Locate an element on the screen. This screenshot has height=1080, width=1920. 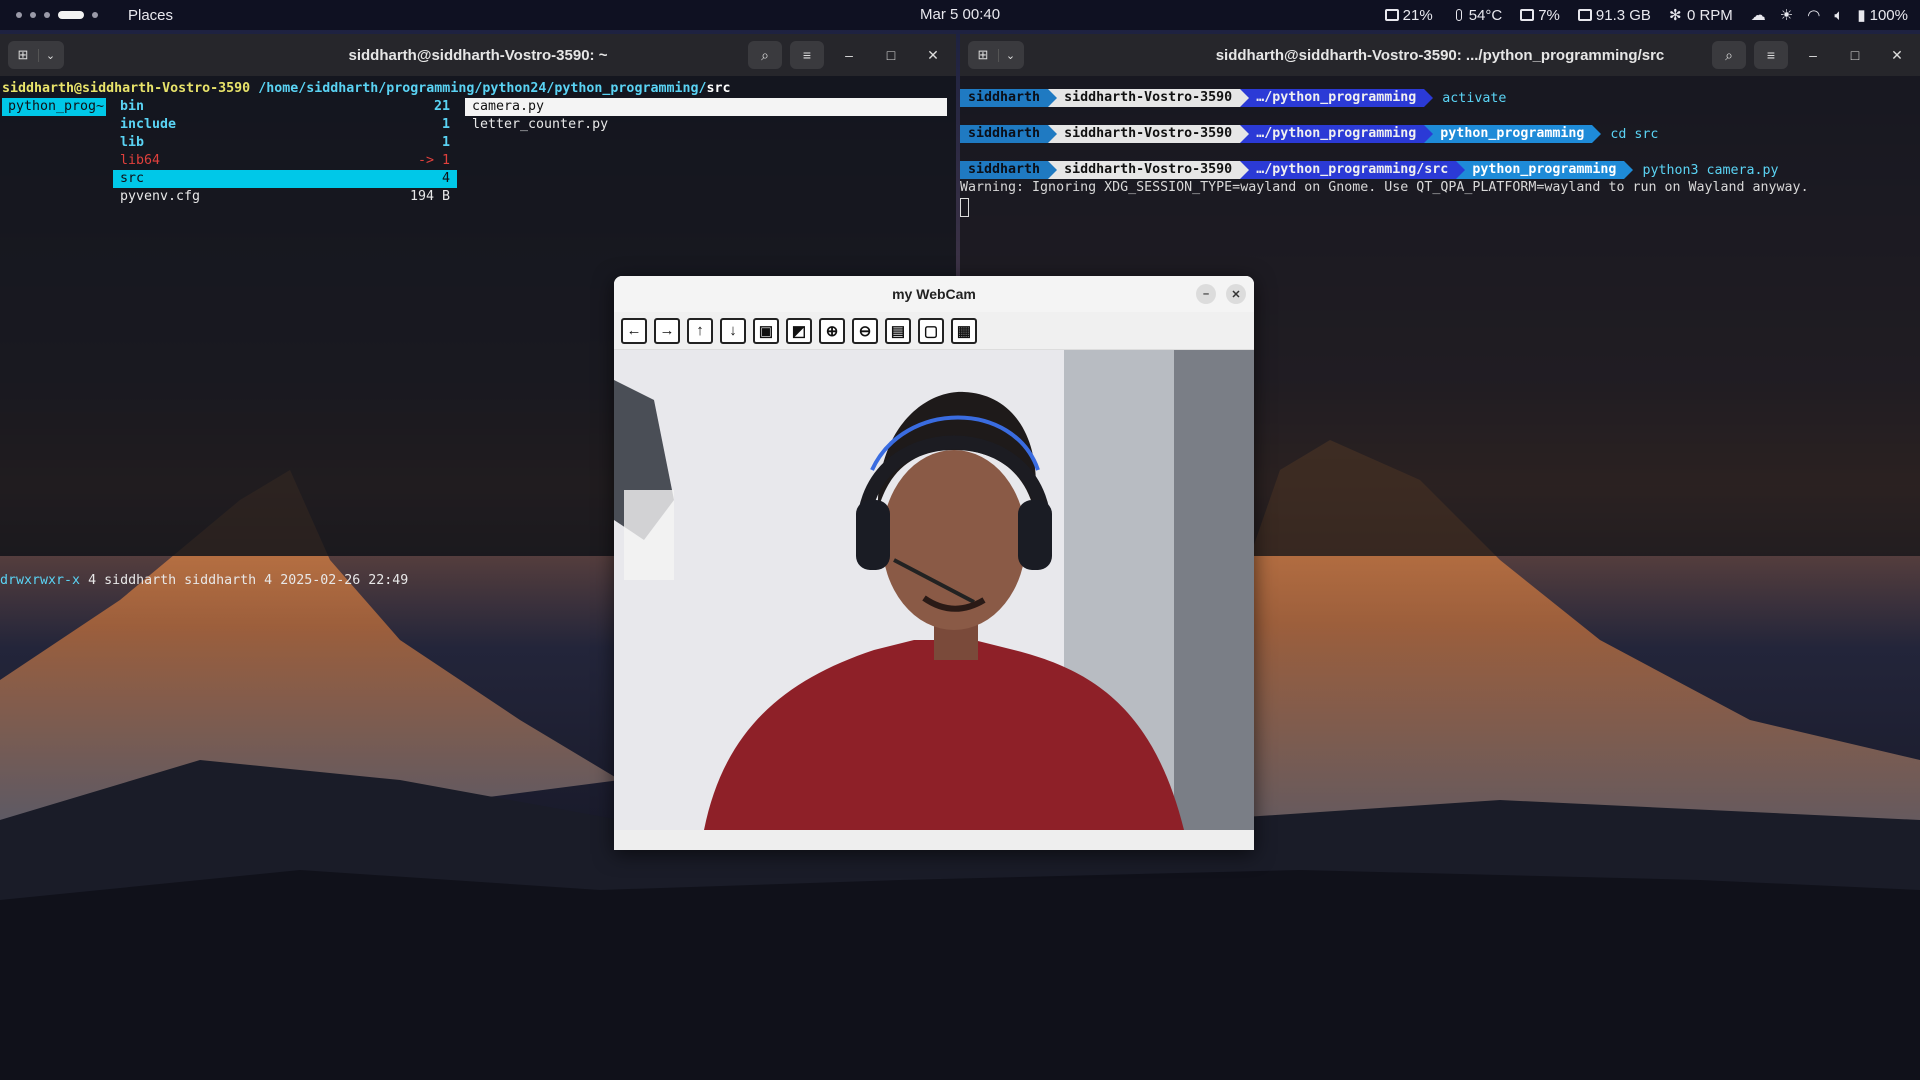
cpu-icon is located at coordinates (1391, 15).